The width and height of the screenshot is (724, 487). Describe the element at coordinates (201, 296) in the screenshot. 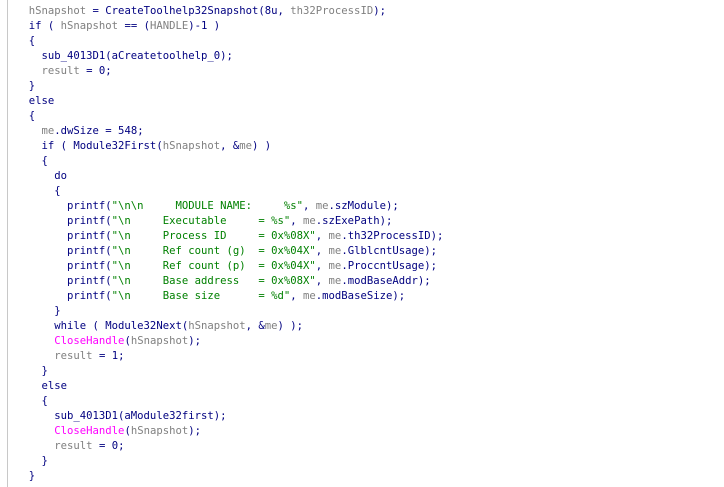

I see `string-literal-token: "\n Base size = %d"` at that location.